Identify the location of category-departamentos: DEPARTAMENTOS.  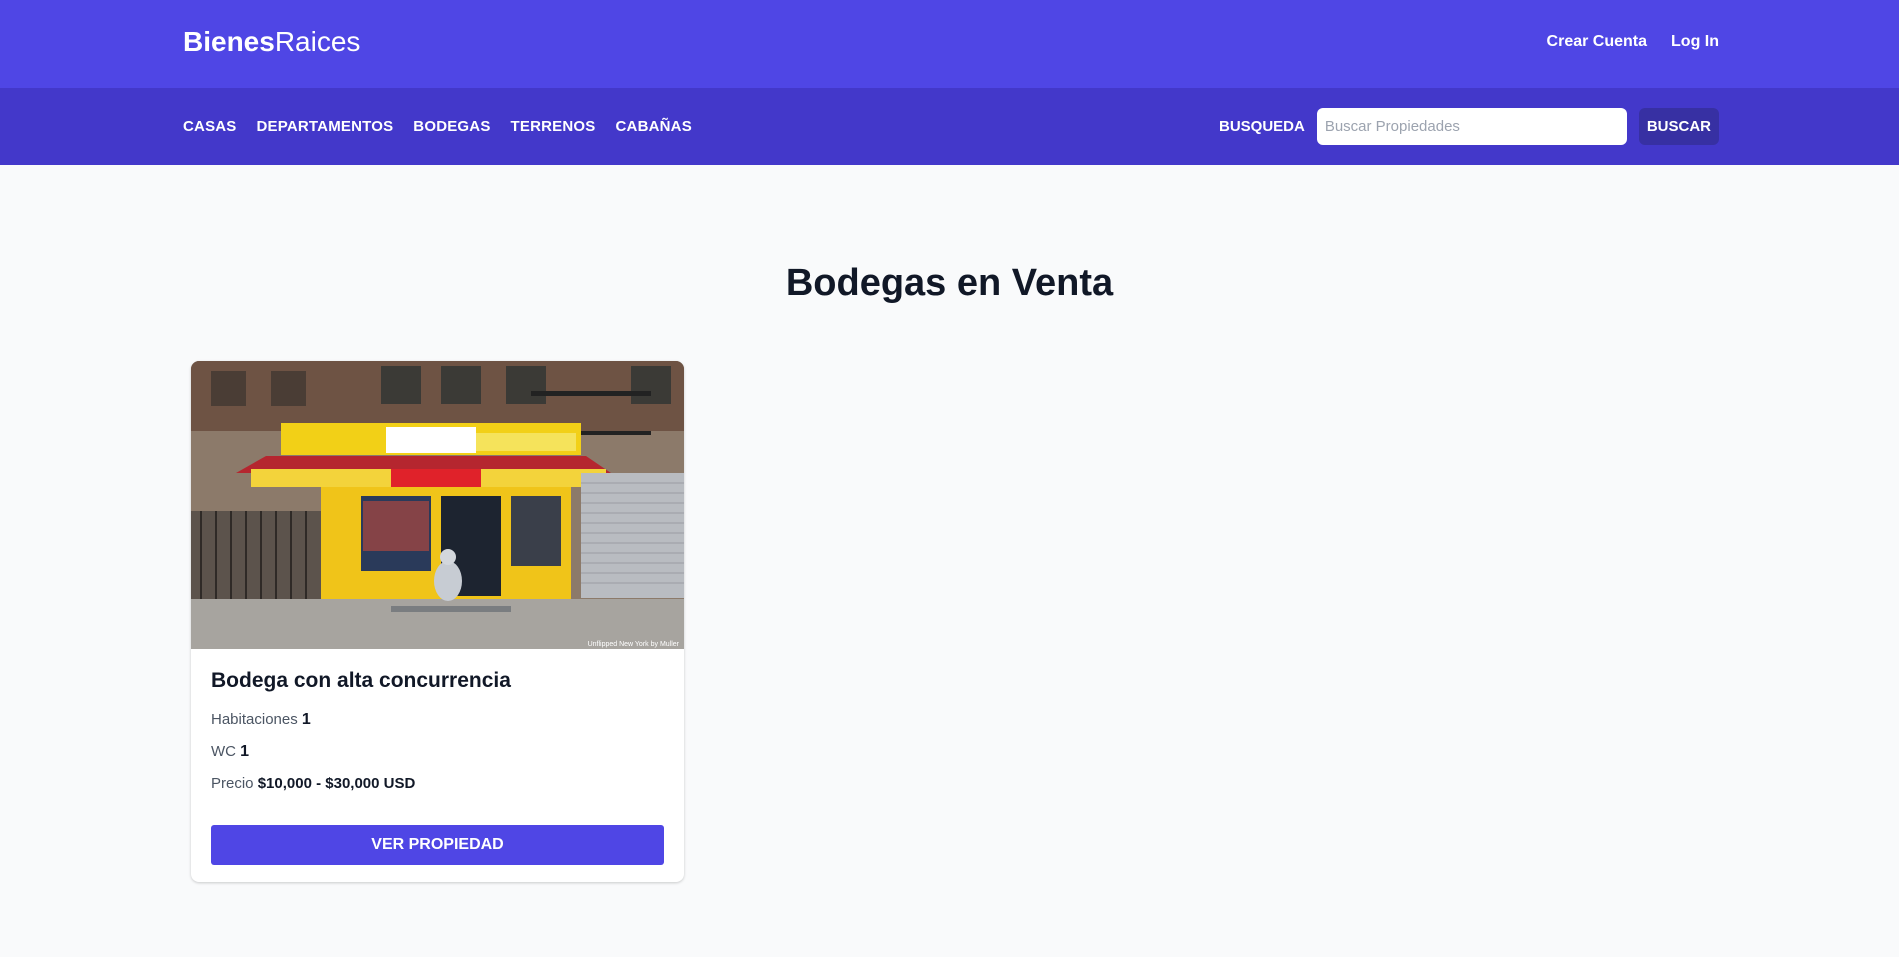
(325, 126).